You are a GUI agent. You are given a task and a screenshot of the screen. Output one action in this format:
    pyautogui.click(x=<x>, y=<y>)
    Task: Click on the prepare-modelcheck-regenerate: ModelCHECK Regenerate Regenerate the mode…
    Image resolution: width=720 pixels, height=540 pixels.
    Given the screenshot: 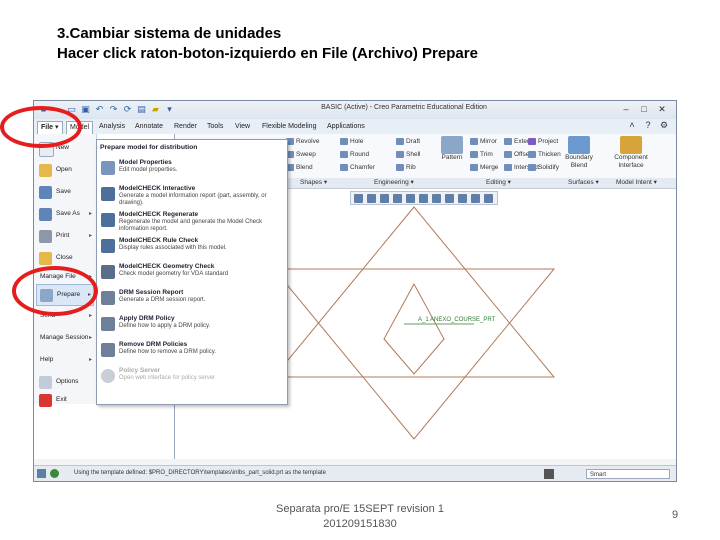 What is the action you would take?
    pyautogui.click(x=191, y=222)
    